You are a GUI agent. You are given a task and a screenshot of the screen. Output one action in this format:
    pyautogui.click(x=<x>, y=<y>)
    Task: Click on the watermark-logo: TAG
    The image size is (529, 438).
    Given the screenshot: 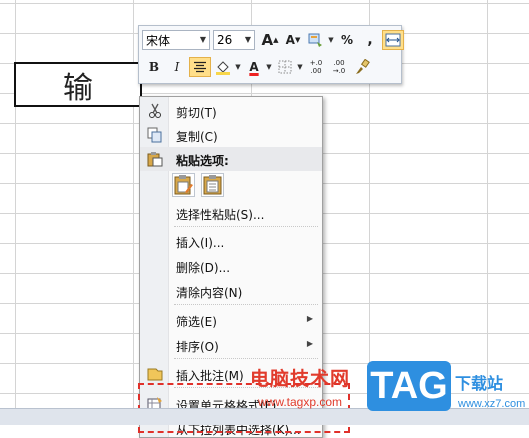 What is the action you would take?
    pyautogui.click(x=409, y=386)
    